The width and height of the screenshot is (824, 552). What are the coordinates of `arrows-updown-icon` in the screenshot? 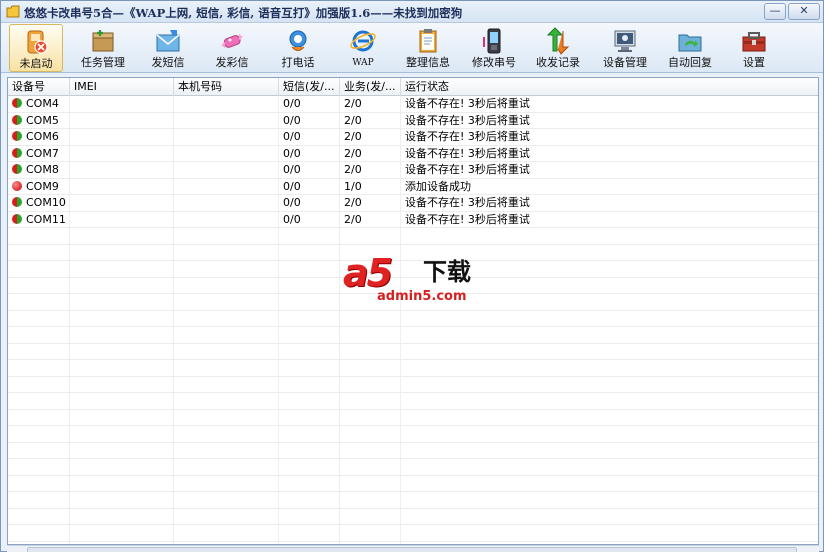 It's located at (558, 41).